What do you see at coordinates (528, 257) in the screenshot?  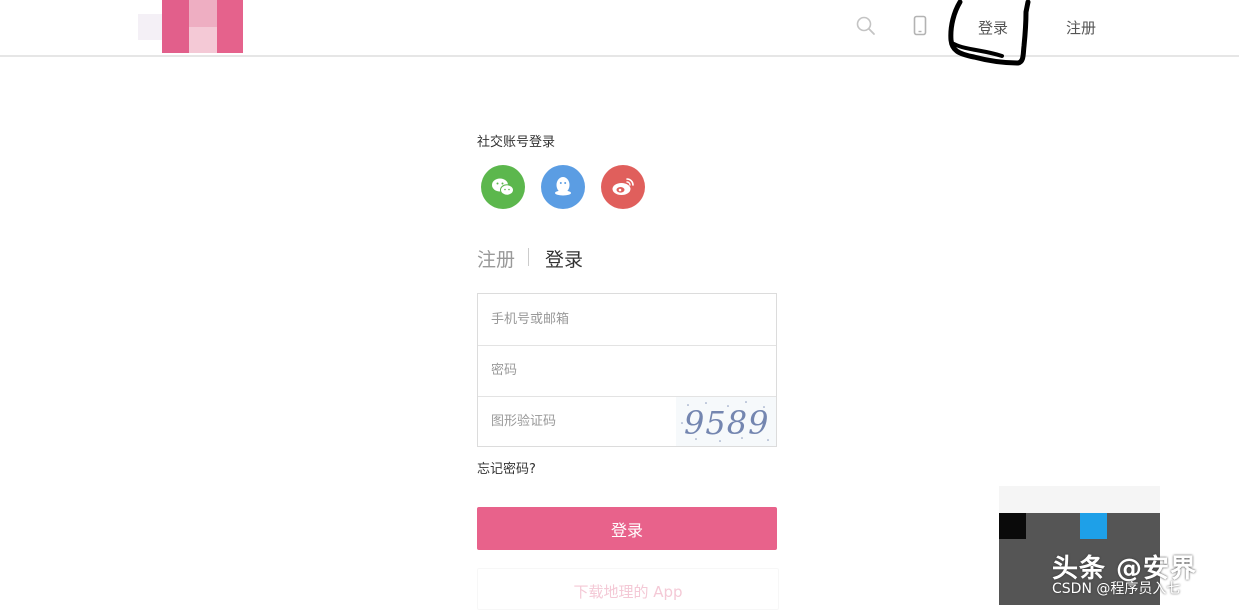 I see `tab-divider` at bounding box center [528, 257].